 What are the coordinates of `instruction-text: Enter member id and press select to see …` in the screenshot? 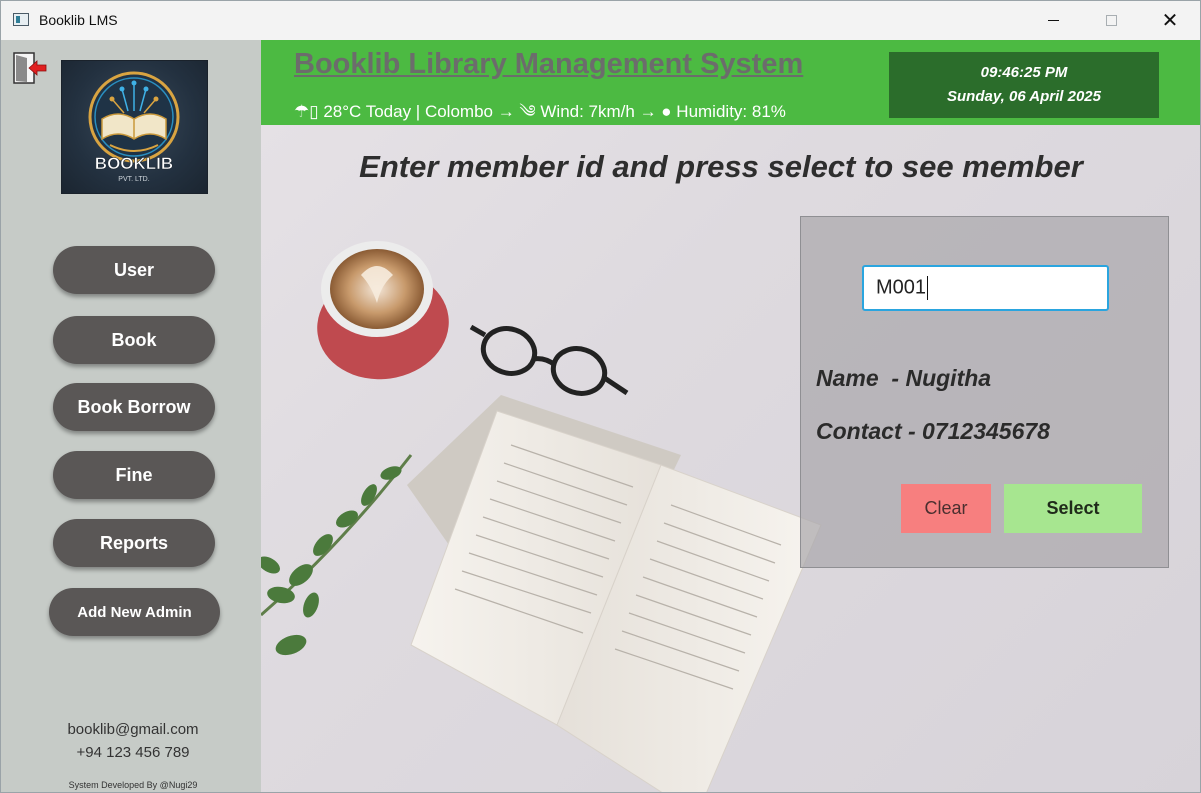 It's located at (721, 166).